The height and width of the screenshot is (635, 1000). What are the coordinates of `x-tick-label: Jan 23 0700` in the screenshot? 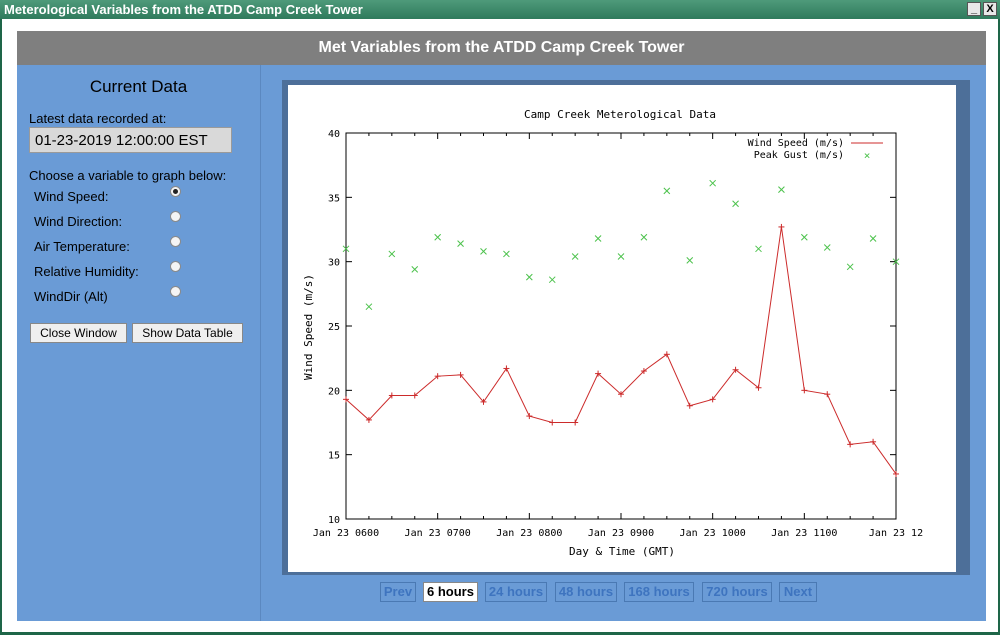 It's located at (438, 533).